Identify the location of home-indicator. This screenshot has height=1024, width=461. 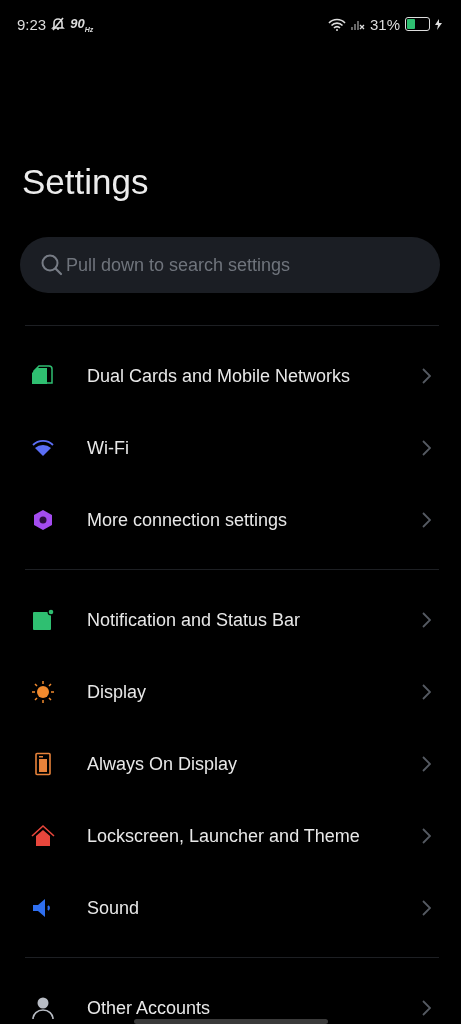
(231, 1021).